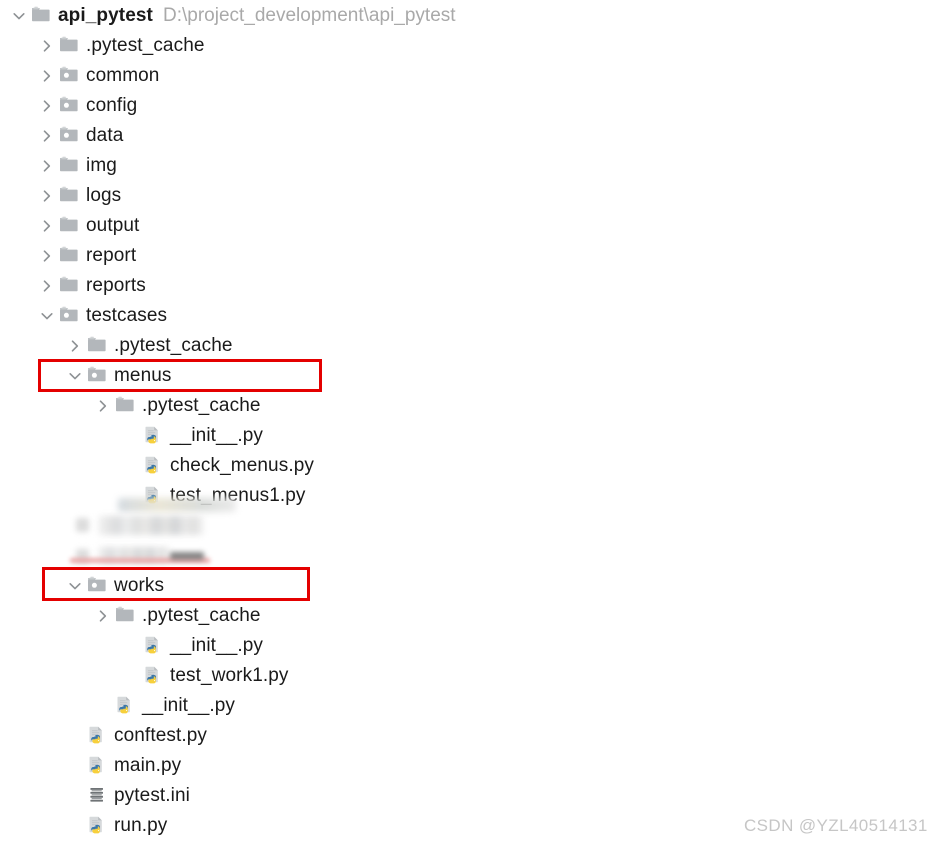  Describe the element at coordinates (116, 285) in the screenshot. I see `tree-item-label: reports` at that location.